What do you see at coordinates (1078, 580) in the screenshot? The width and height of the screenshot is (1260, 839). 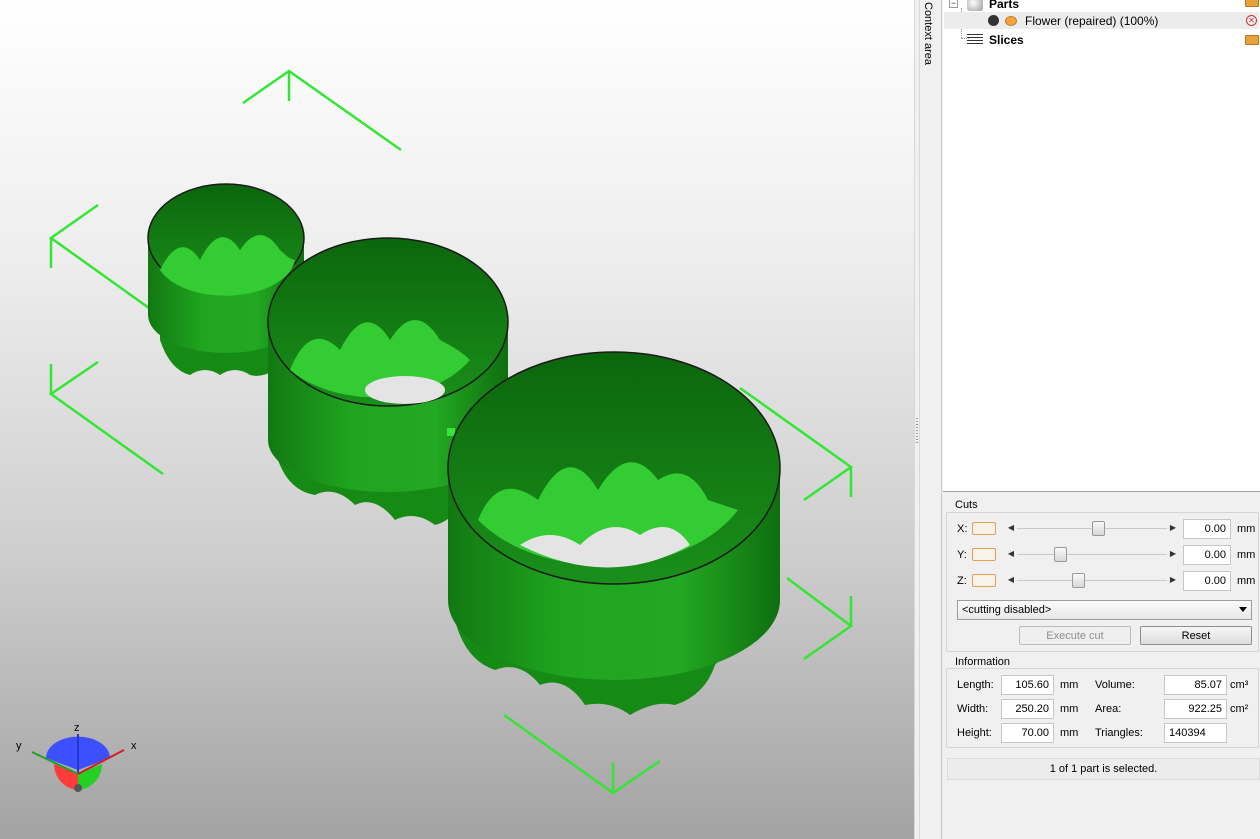 I see `cut-z-slider-thumb` at bounding box center [1078, 580].